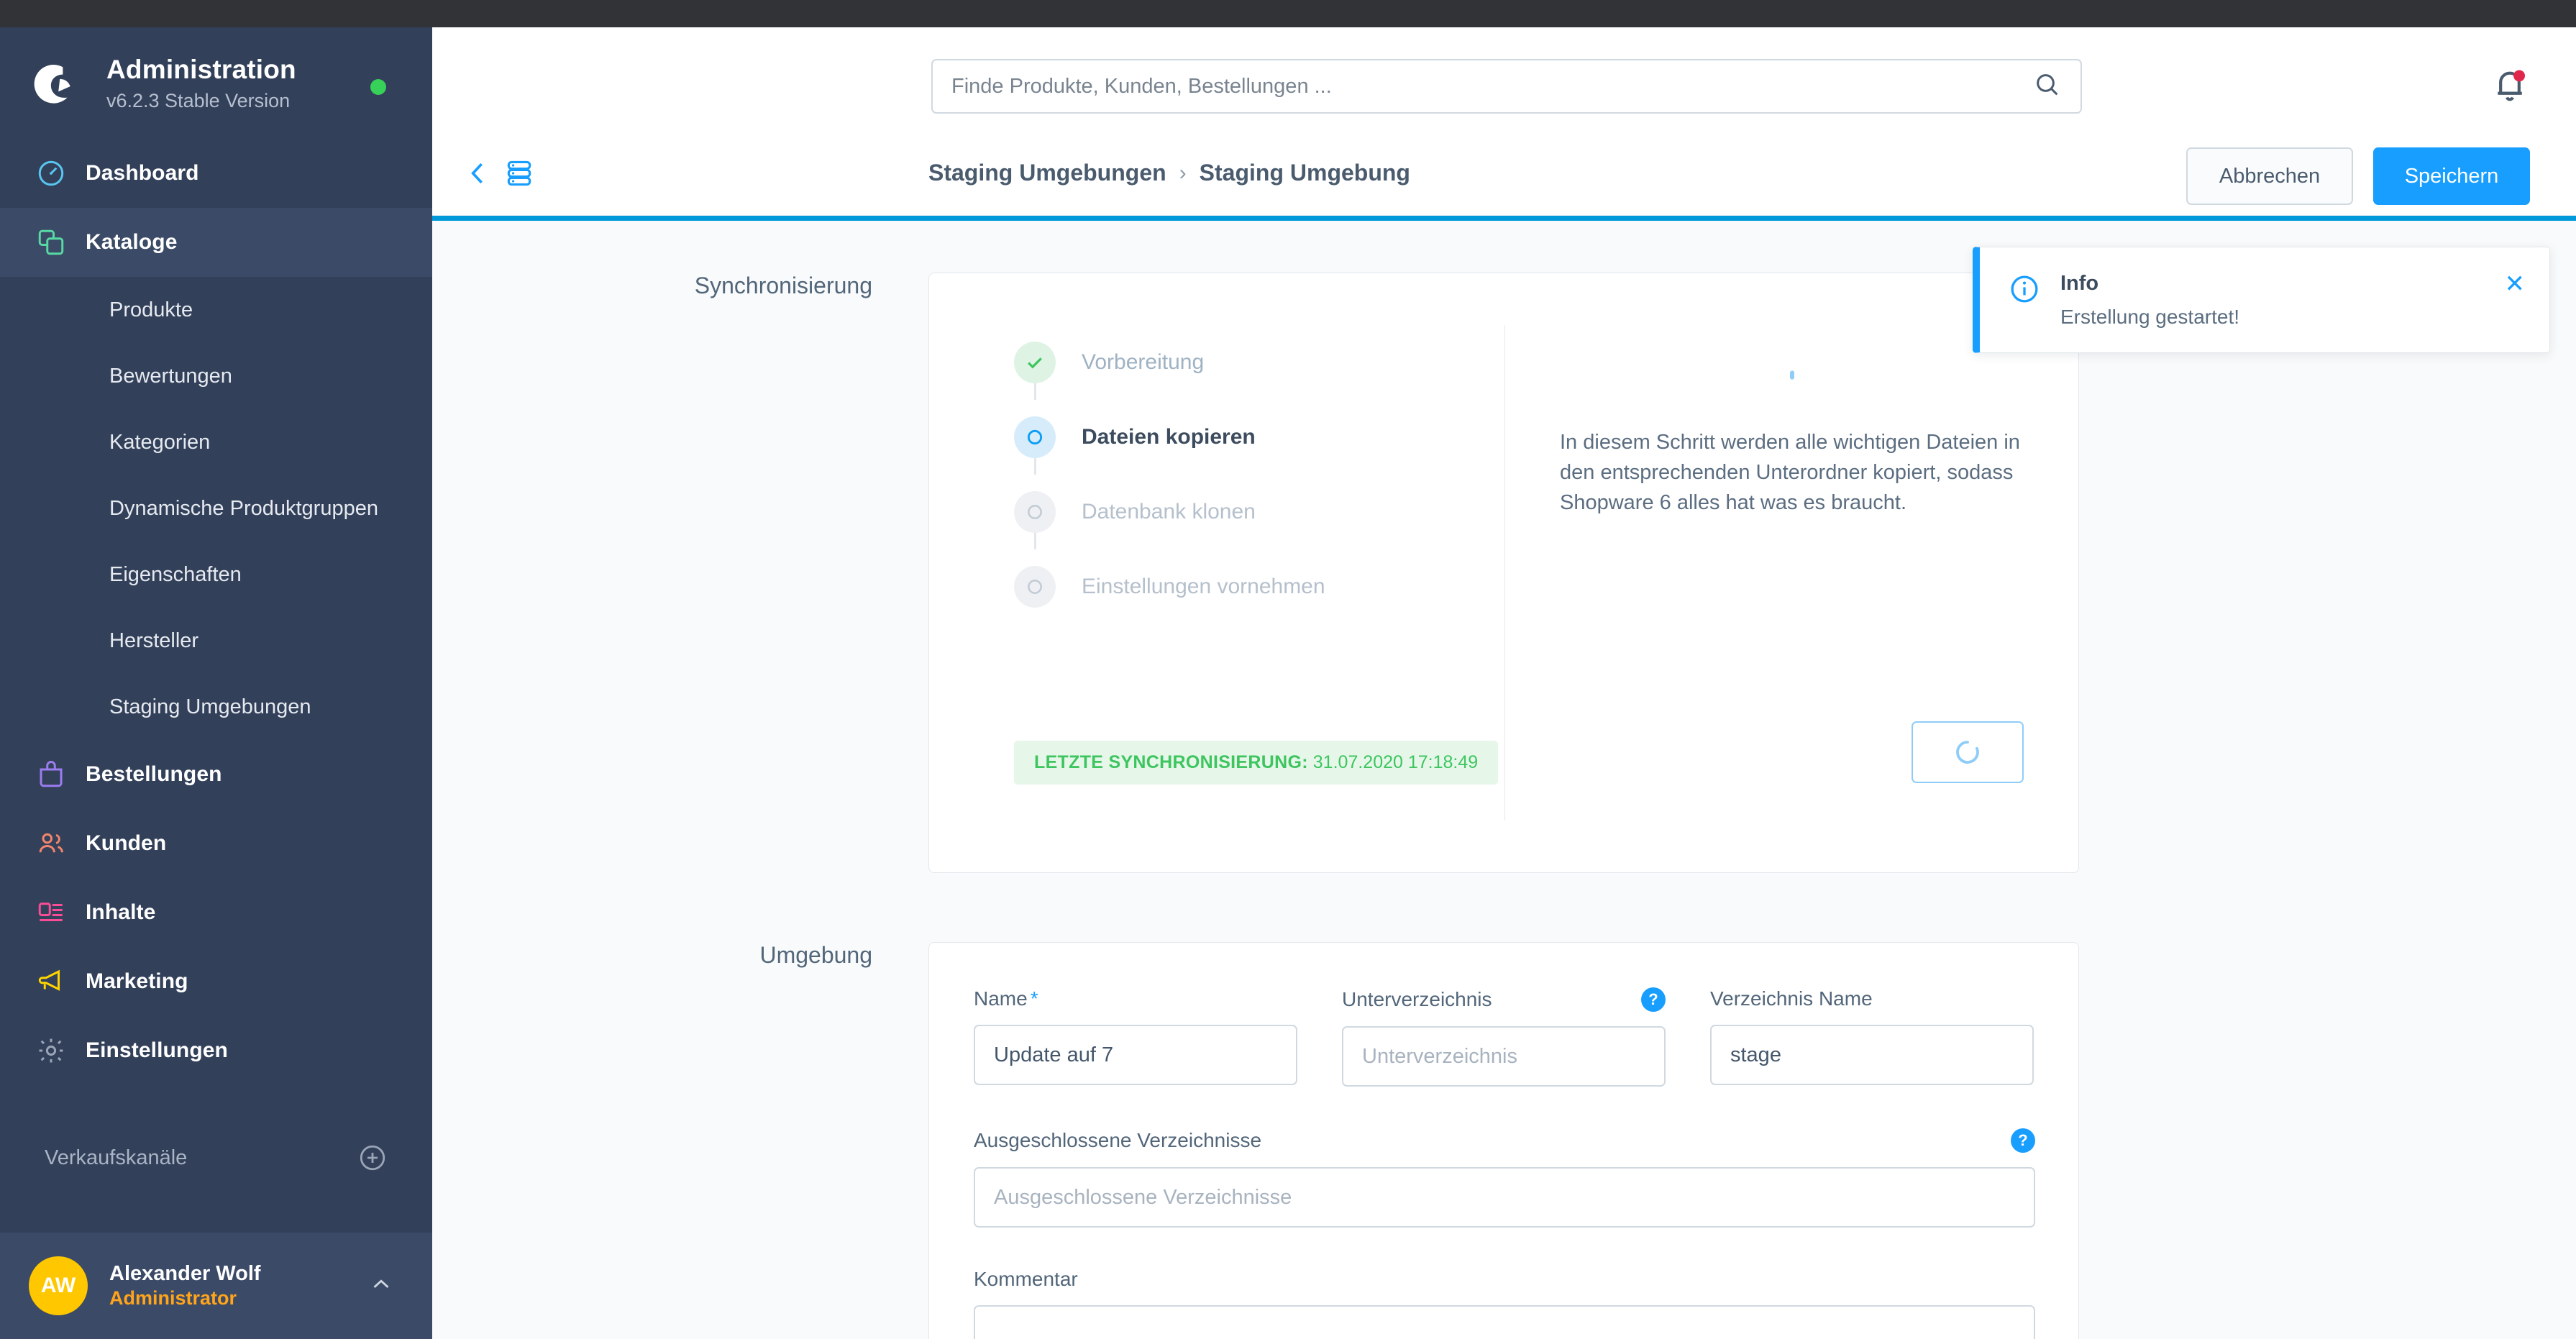 The height and width of the screenshot is (1339, 2576). Describe the element at coordinates (51, 912) in the screenshot. I see `content-icon` at that location.